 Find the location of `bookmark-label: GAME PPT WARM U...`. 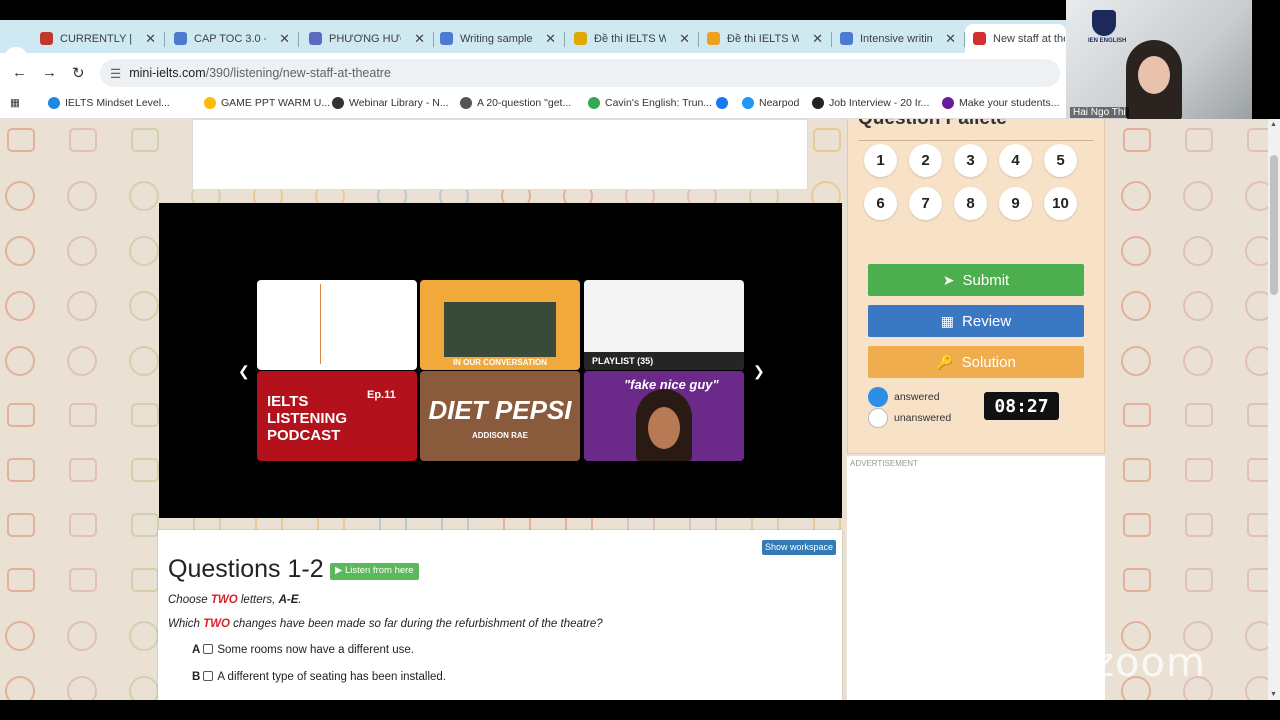

bookmark-label: GAME PPT WARM U... is located at coordinates (276, 103).